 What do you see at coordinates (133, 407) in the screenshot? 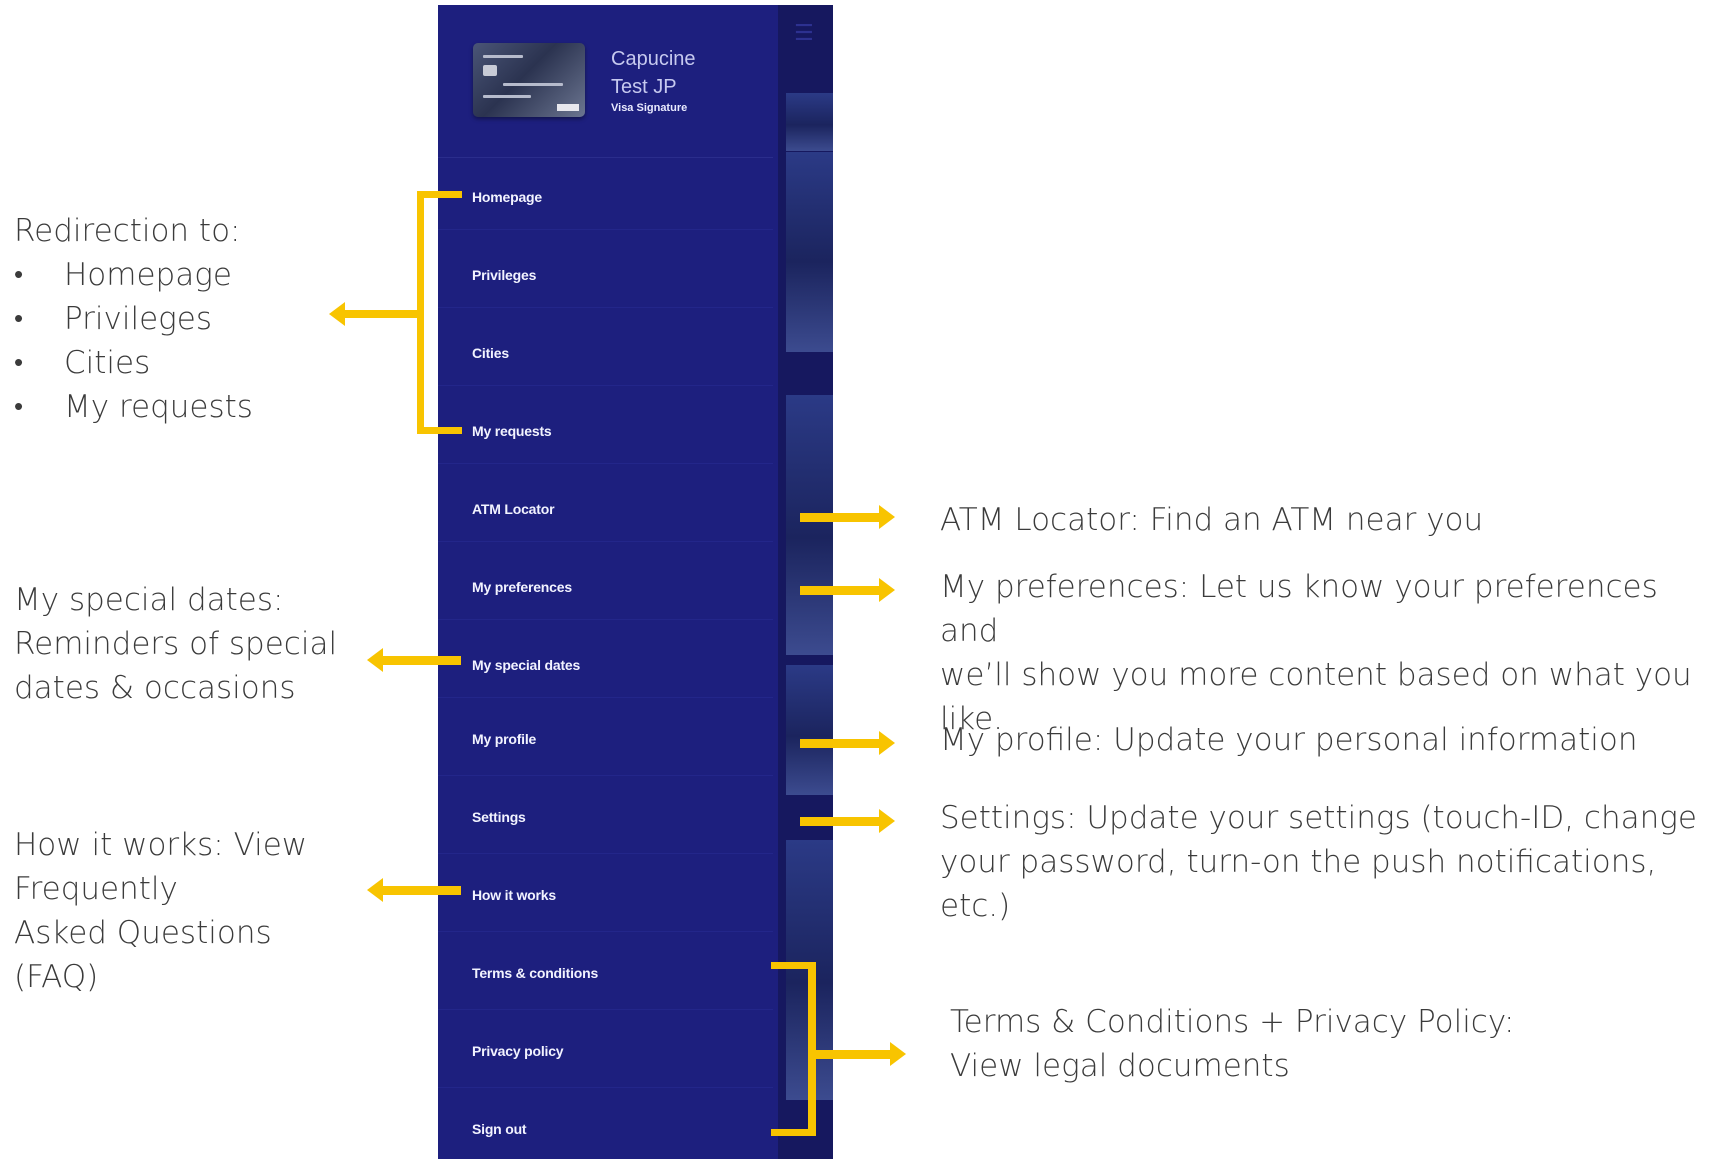
I see `list-item: My requests` at bounding box center [133, 407].